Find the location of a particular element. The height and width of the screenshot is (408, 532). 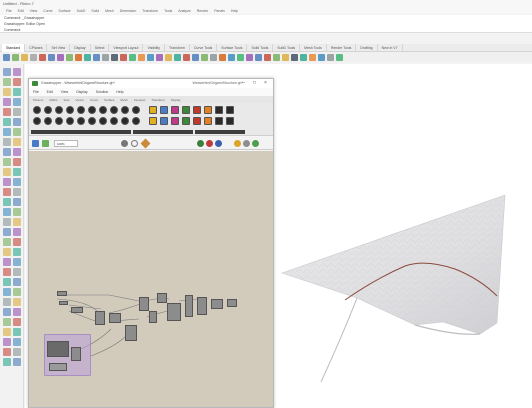

toolbar-tab: New in V7 is located at coordinates (390, 47).